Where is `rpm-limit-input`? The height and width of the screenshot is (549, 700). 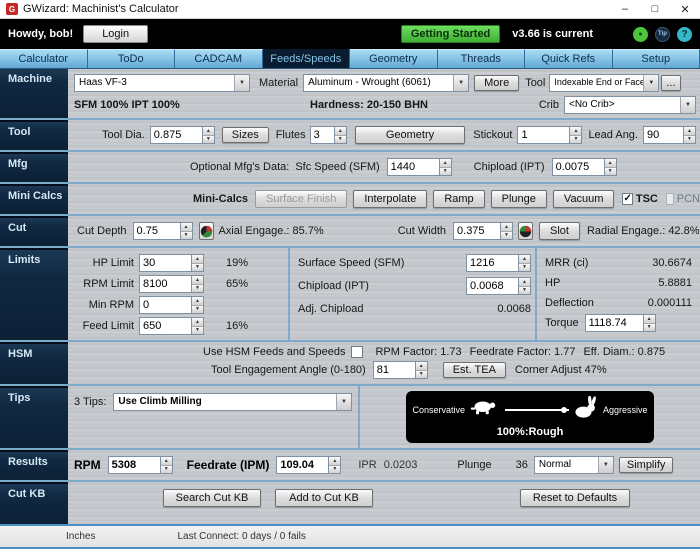 rpm-limit-input is located at coordinates (165, 284).